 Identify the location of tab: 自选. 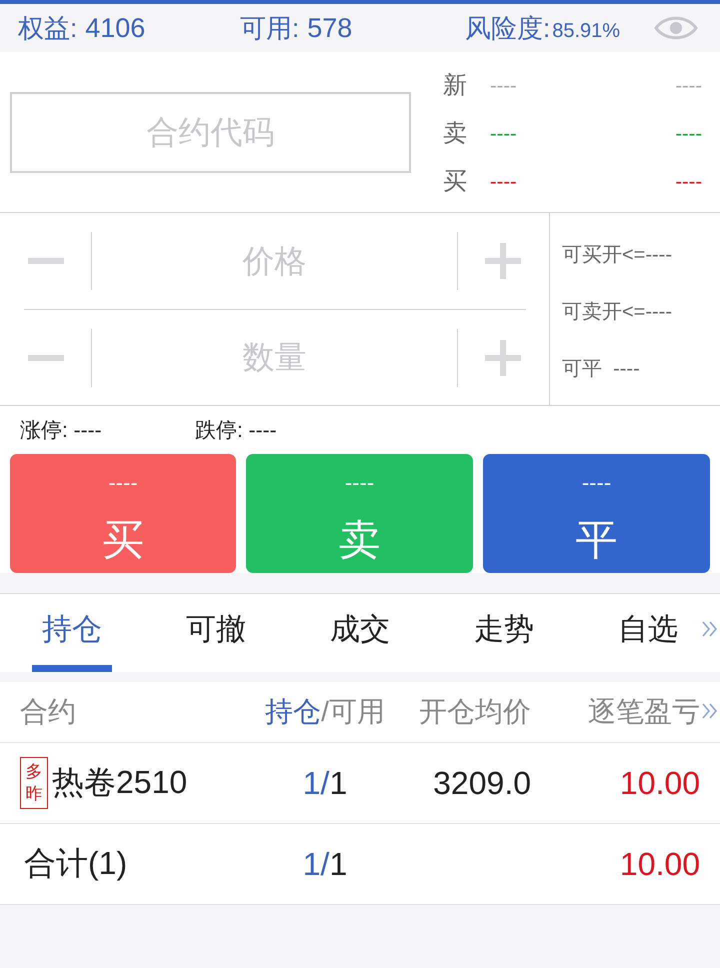
(648, 633).